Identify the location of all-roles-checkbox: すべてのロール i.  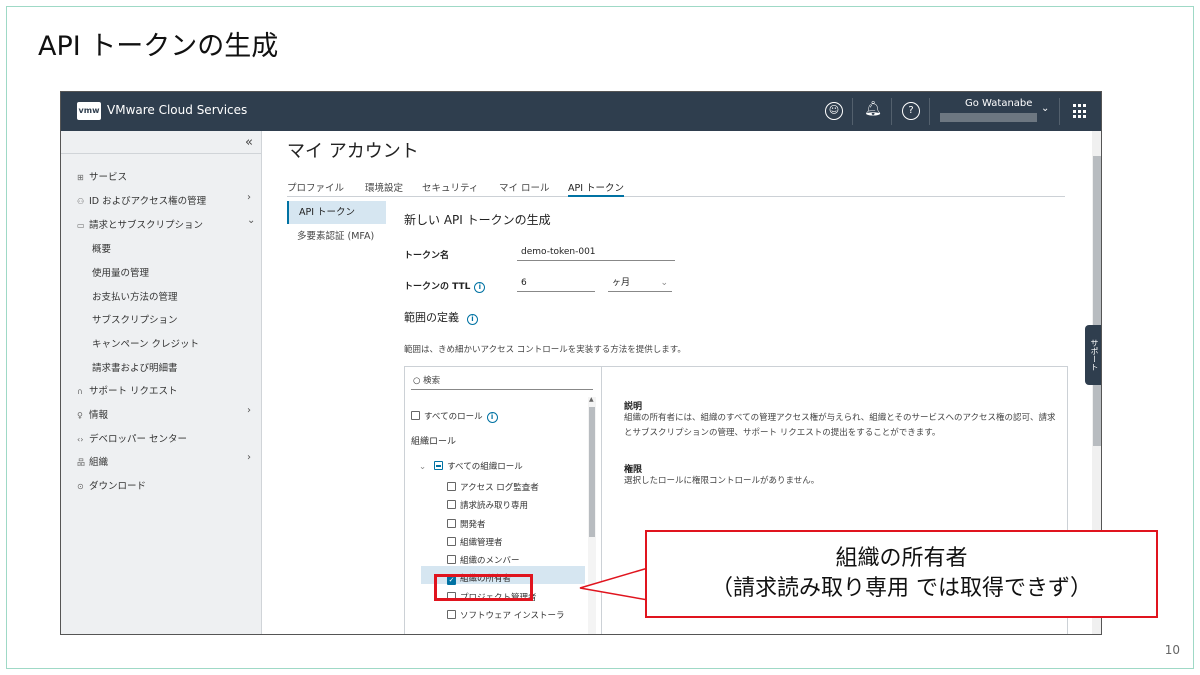
(454, 416).